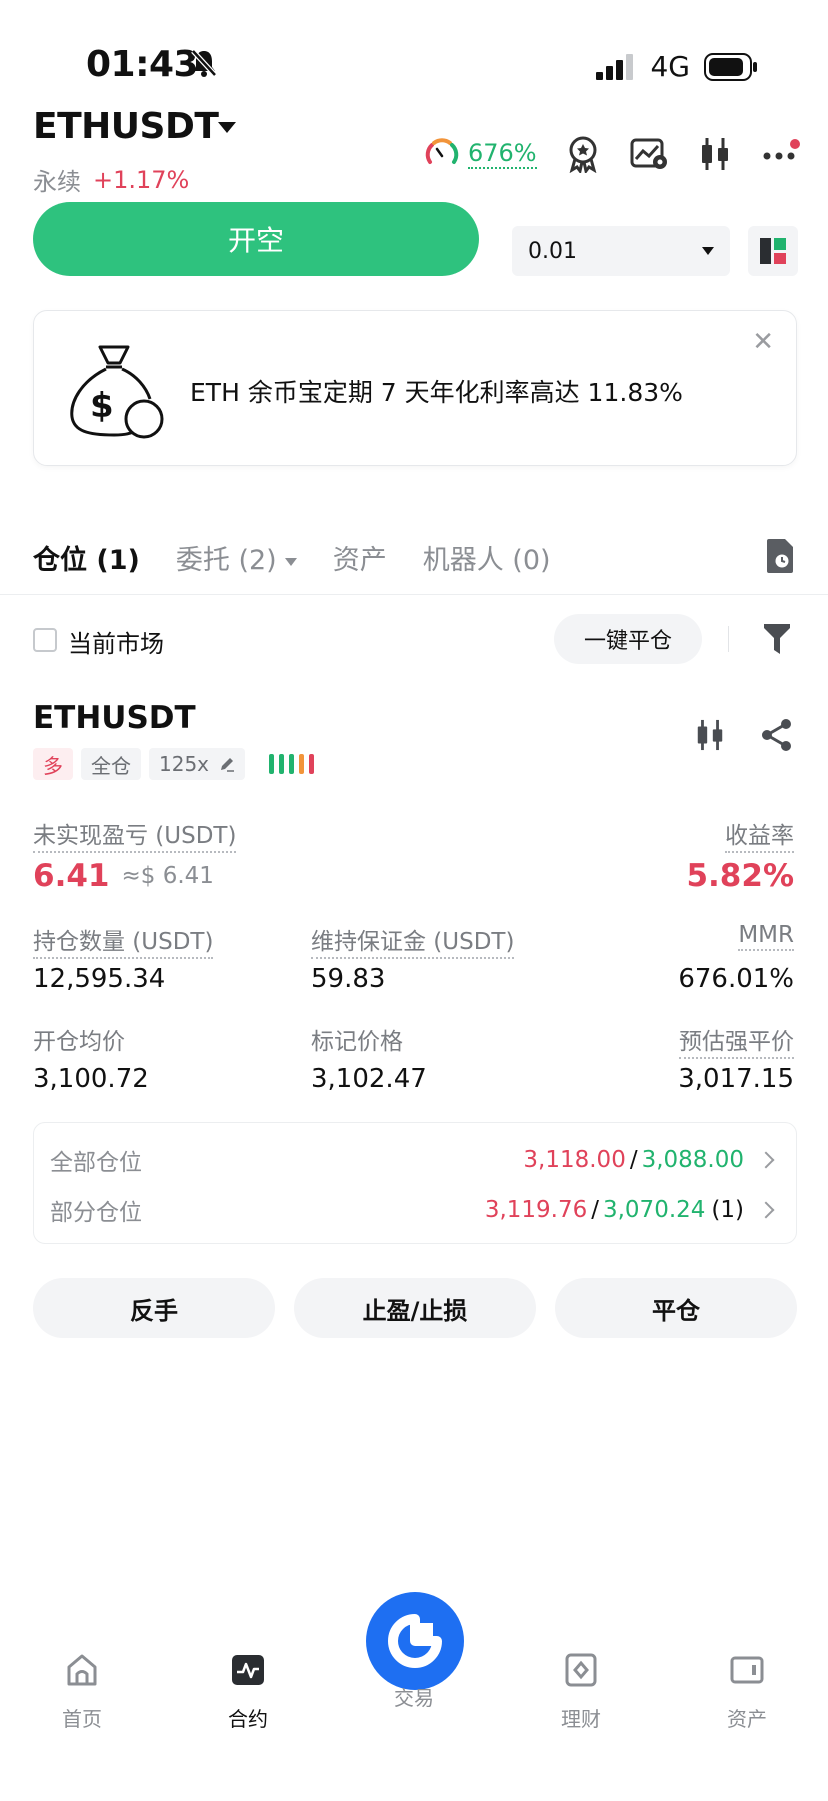 The height and width of the screenshot is (1801, 828). I want to click on order-history-icon, so click(779, 556).